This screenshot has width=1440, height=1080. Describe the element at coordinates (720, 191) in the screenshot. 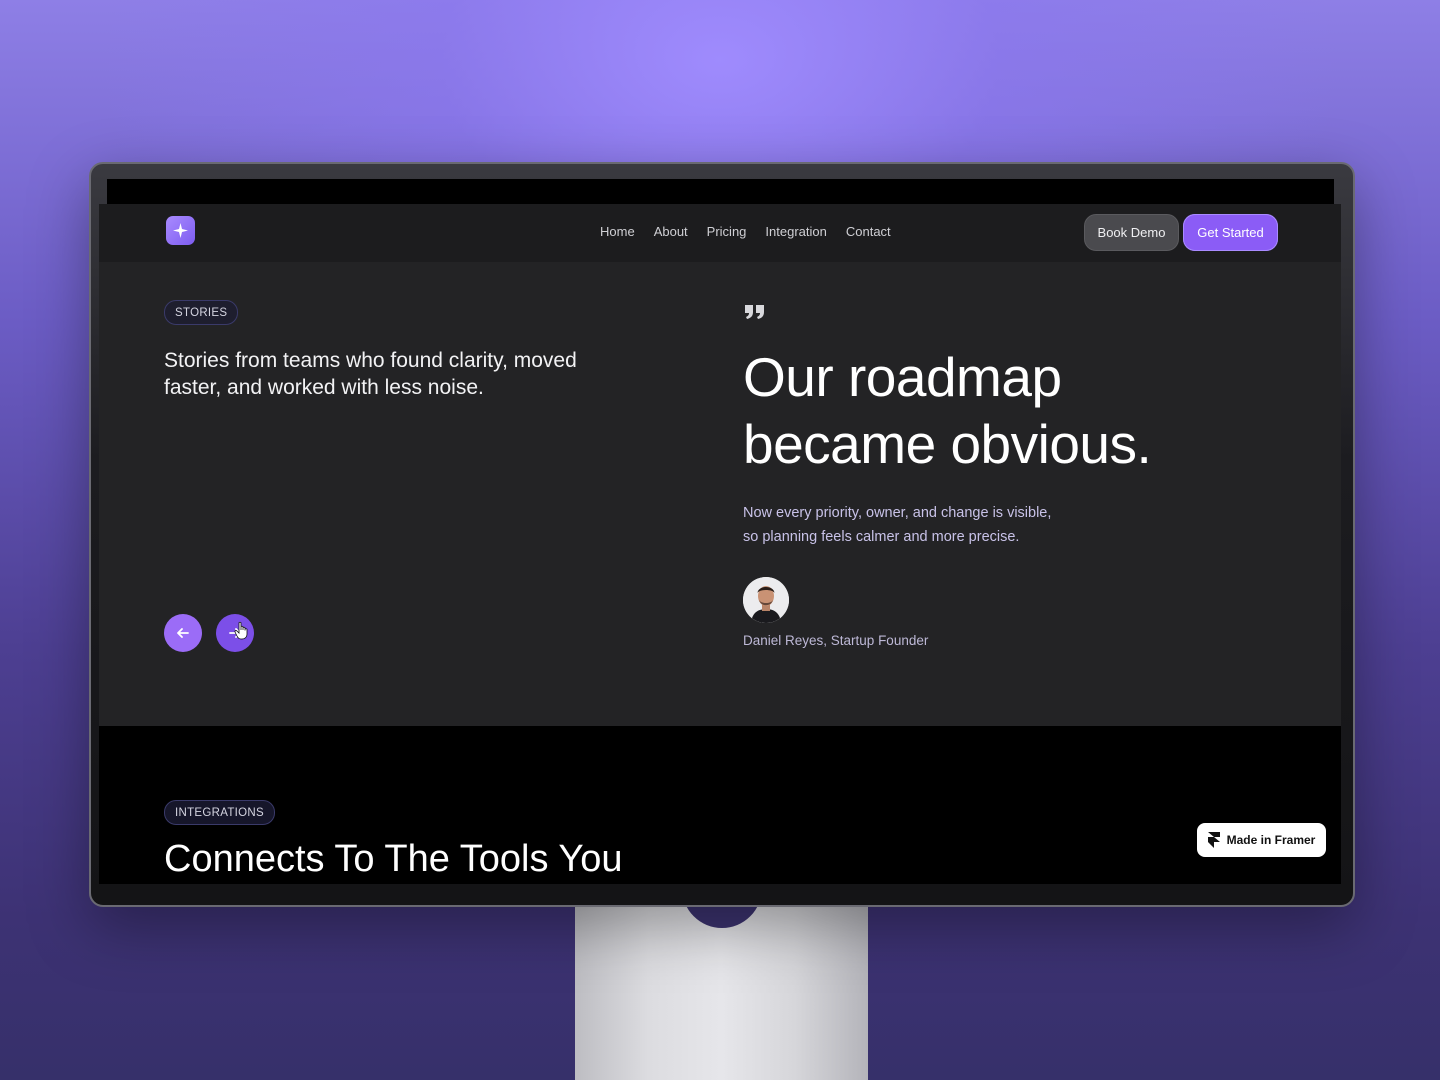

I see `monitor-bezel` at that location.